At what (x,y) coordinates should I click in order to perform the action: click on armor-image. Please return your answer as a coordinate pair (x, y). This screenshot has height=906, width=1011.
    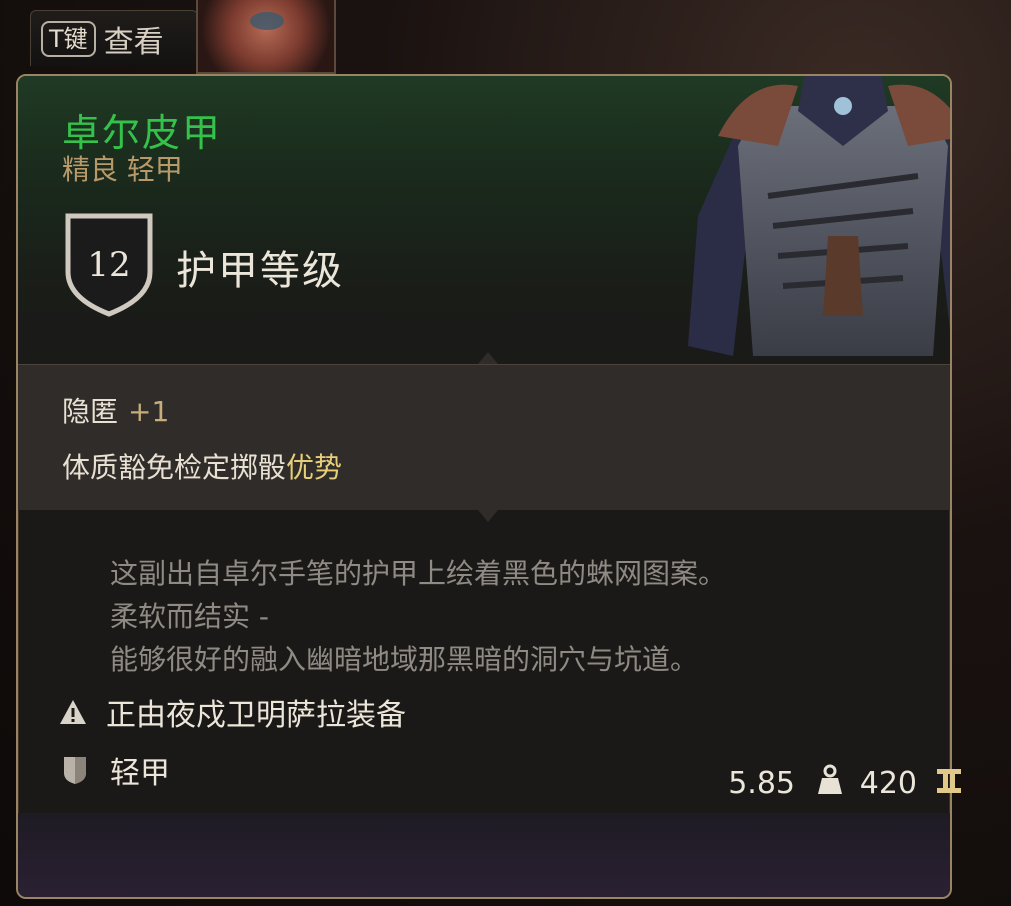
    Looking at the image, I should click on (819, 216).